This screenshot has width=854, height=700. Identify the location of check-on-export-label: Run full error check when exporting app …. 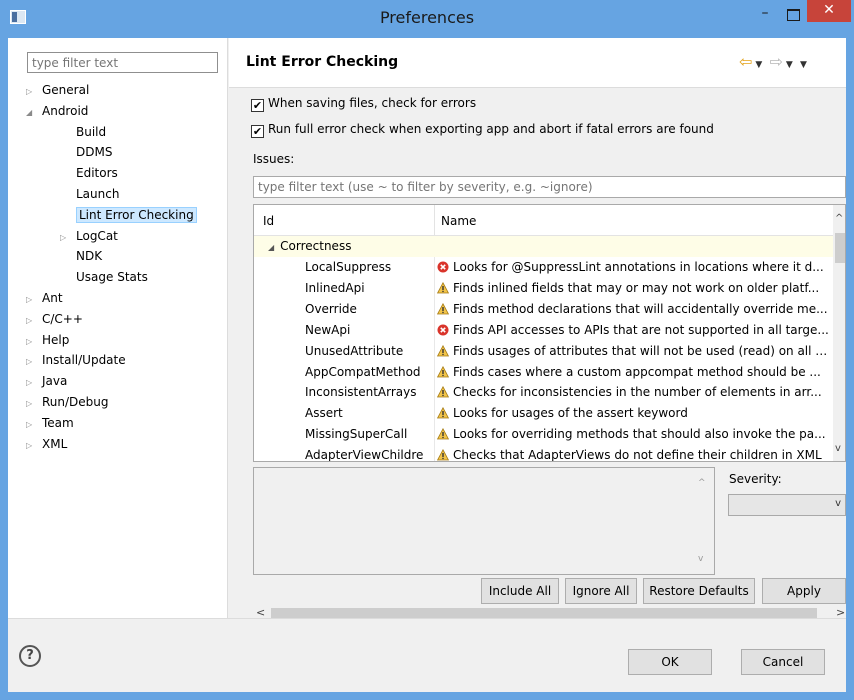
(491, 129).